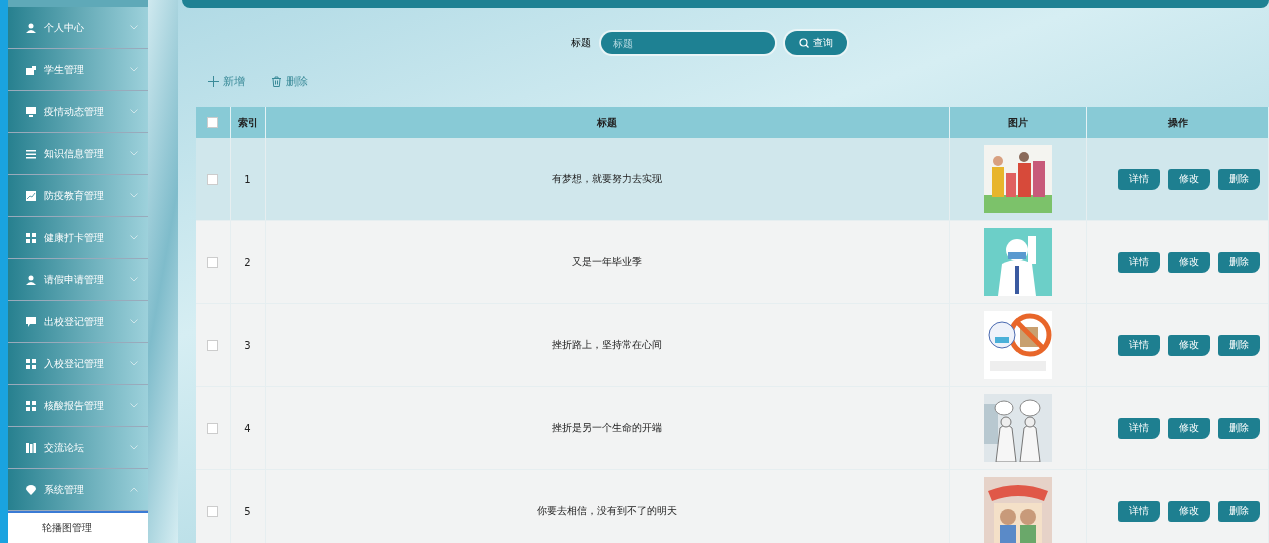 Image resolution: width=1269 pixels, height=543 pixels. I want to click on sidebar-item: 疫情动态管理, so click(78, 112).